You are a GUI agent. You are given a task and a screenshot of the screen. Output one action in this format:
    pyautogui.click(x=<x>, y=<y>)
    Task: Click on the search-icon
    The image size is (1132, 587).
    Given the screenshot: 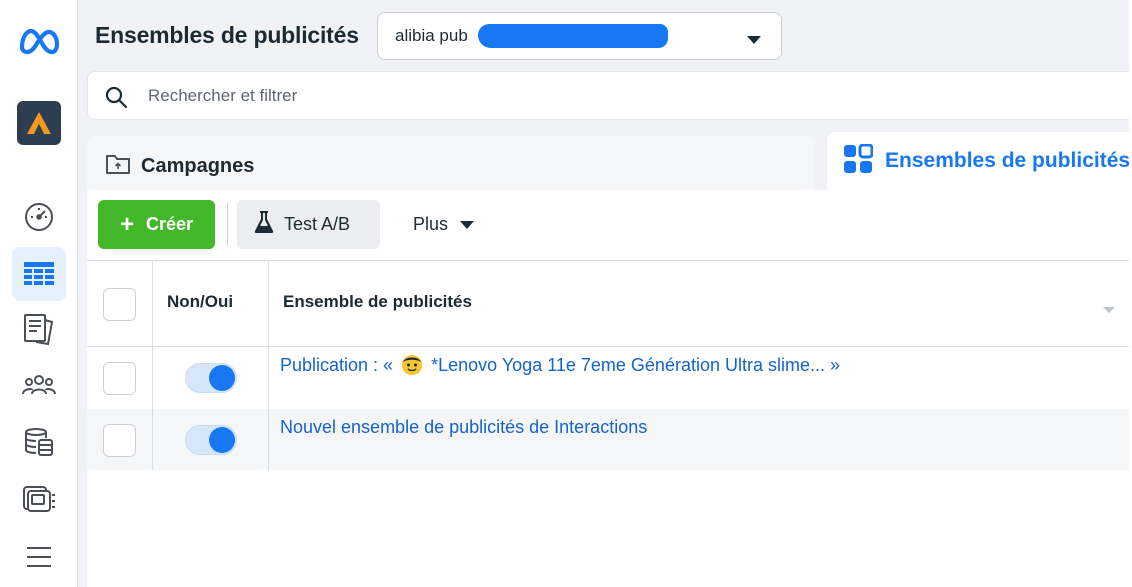 What is the action you would take?
    pyautogui.click(x=116, y=99)
    